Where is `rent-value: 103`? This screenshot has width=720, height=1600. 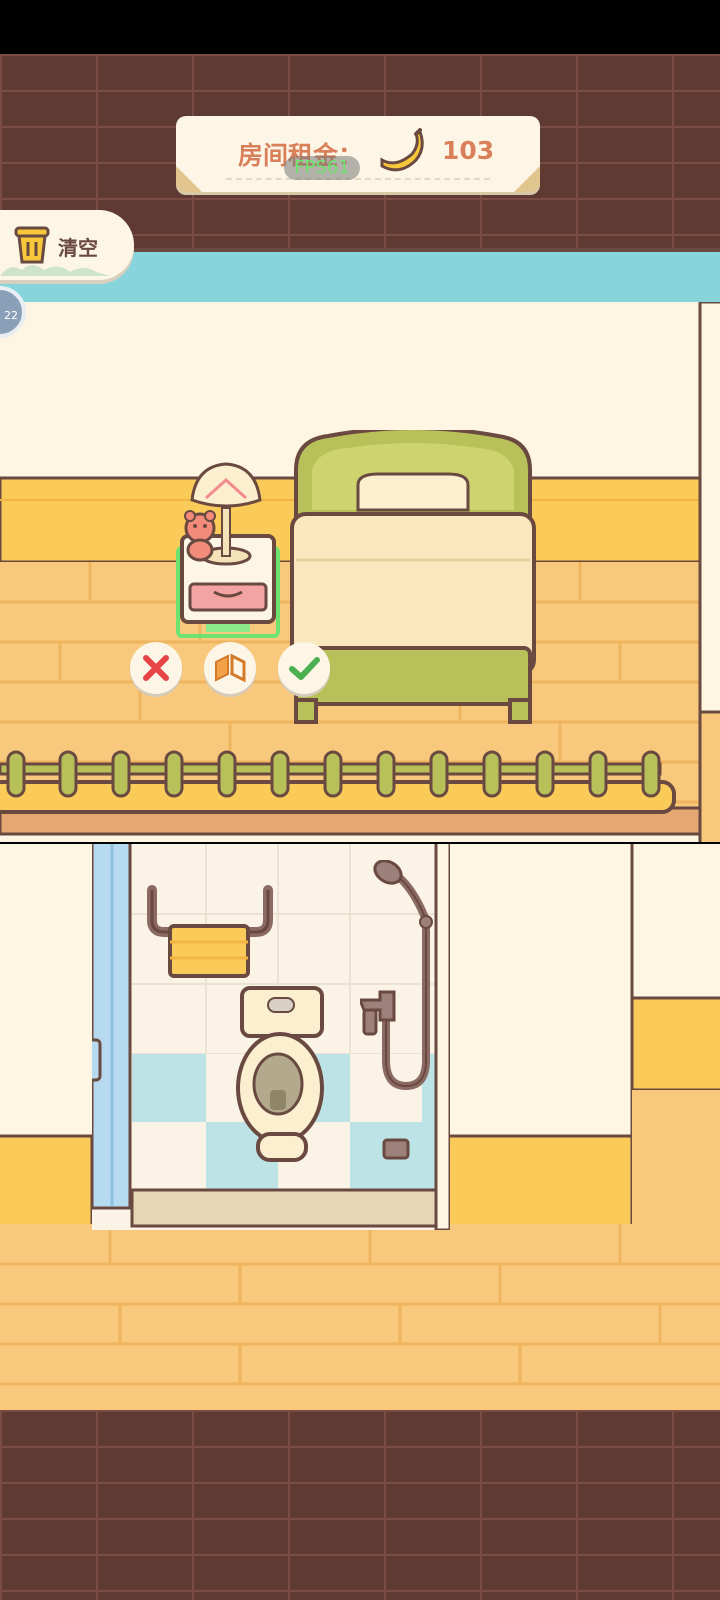 rent-value: 103 is located at coordinates (468, 150).